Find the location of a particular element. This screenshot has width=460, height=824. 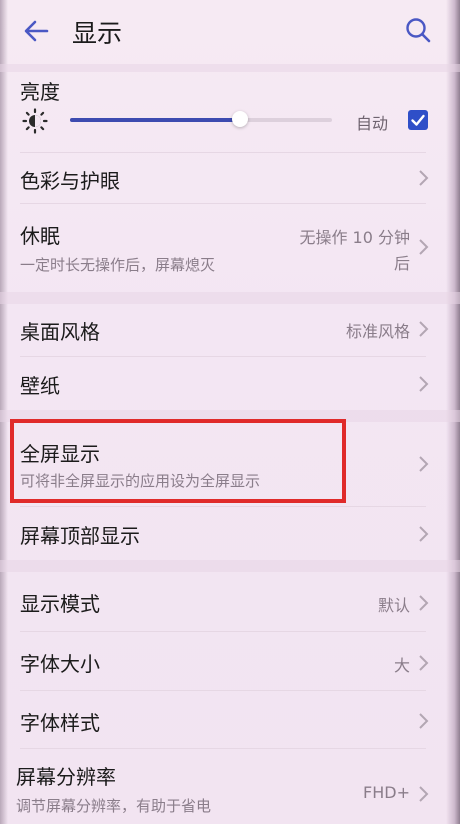

setting-item-wallpaper: 壁纸 is located at coordinates (230, 384).